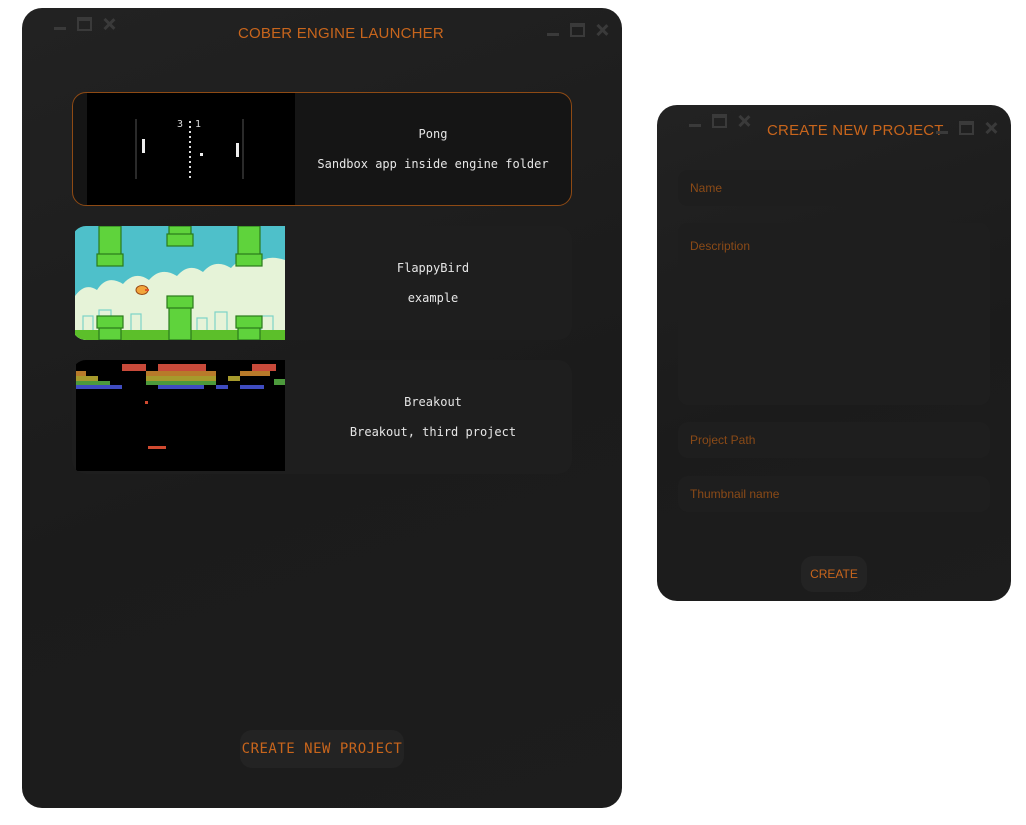 The image size is (1026, 825). I want to click on project-path-placeholder: Project Path, so click(723, 440).